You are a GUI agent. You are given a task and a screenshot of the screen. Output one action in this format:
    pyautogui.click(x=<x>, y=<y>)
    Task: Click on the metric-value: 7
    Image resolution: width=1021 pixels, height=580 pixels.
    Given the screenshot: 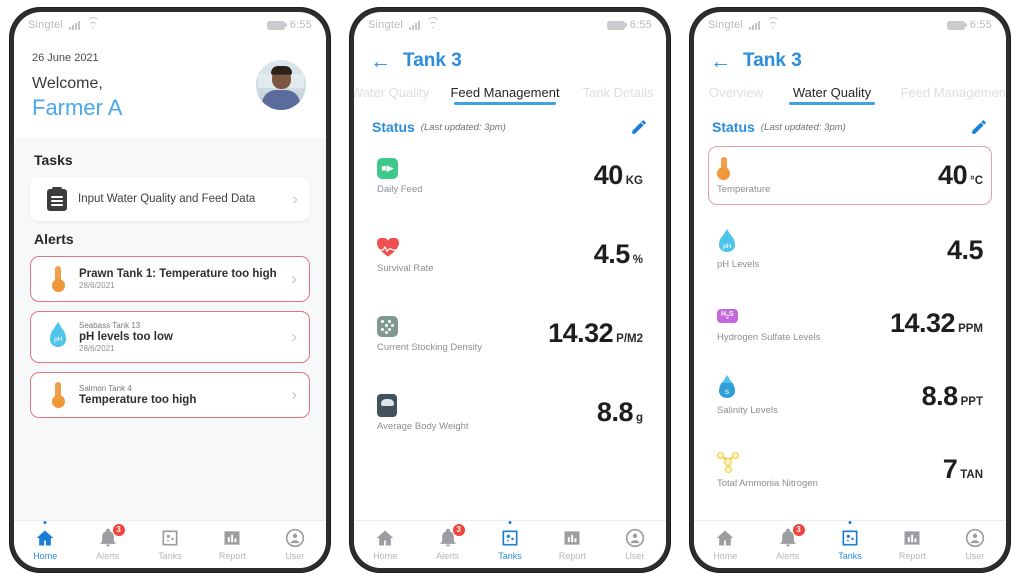 What is the action you would take?
    pyautogui.click(x=950, y=469)
    